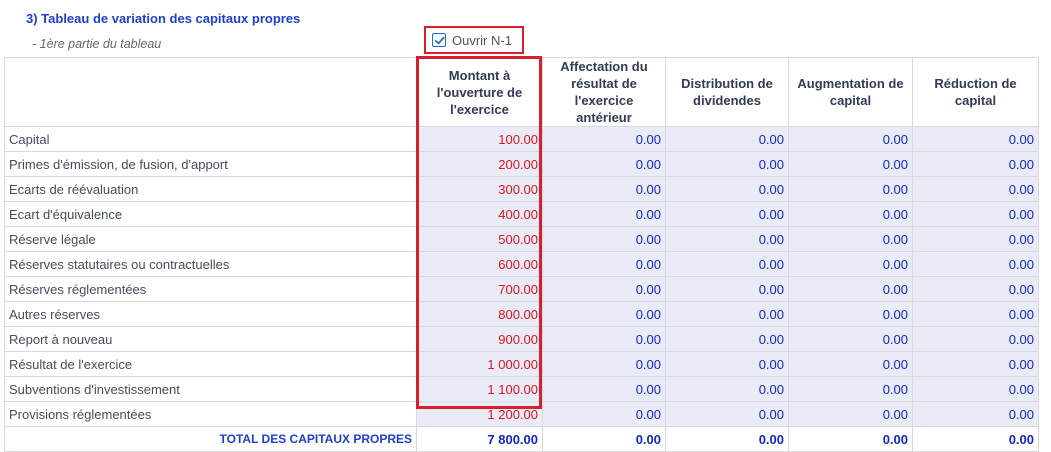 This screenshot has width=1051, height=452. What do you see at coordinates (727, 92) in the screenshot?
I see `column-header-distribution-dividendes: Distribution de dividendes` at bounding box center [727, 92].